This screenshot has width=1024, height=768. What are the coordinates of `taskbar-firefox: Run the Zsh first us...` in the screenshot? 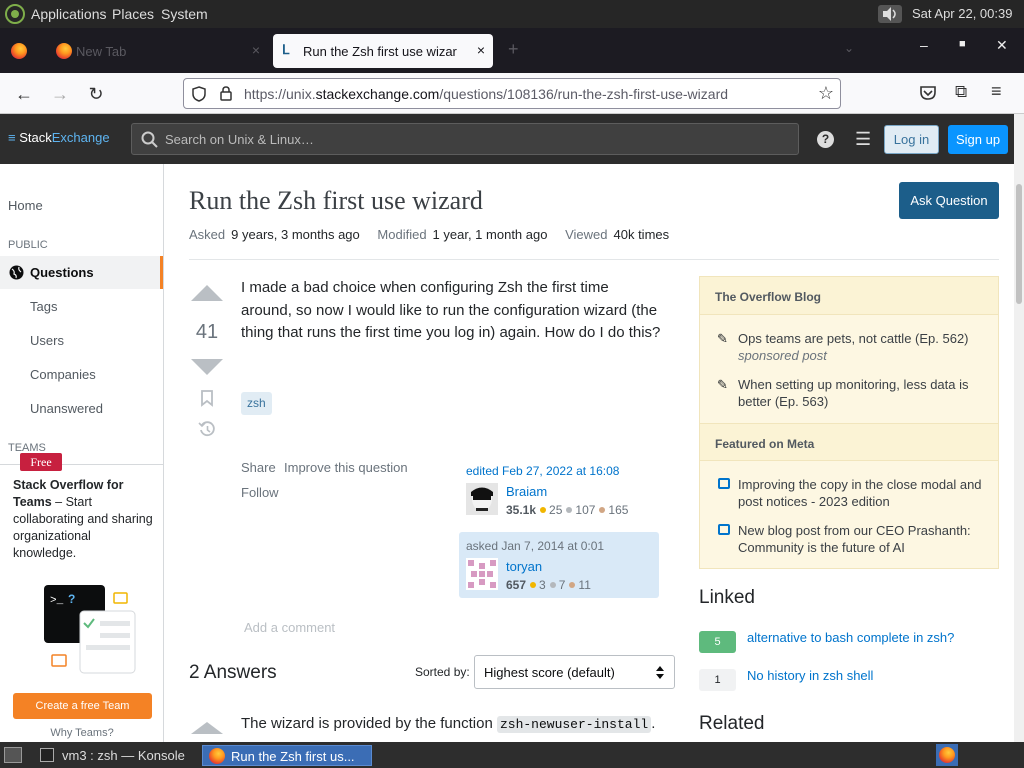 It's located at (287, 755).